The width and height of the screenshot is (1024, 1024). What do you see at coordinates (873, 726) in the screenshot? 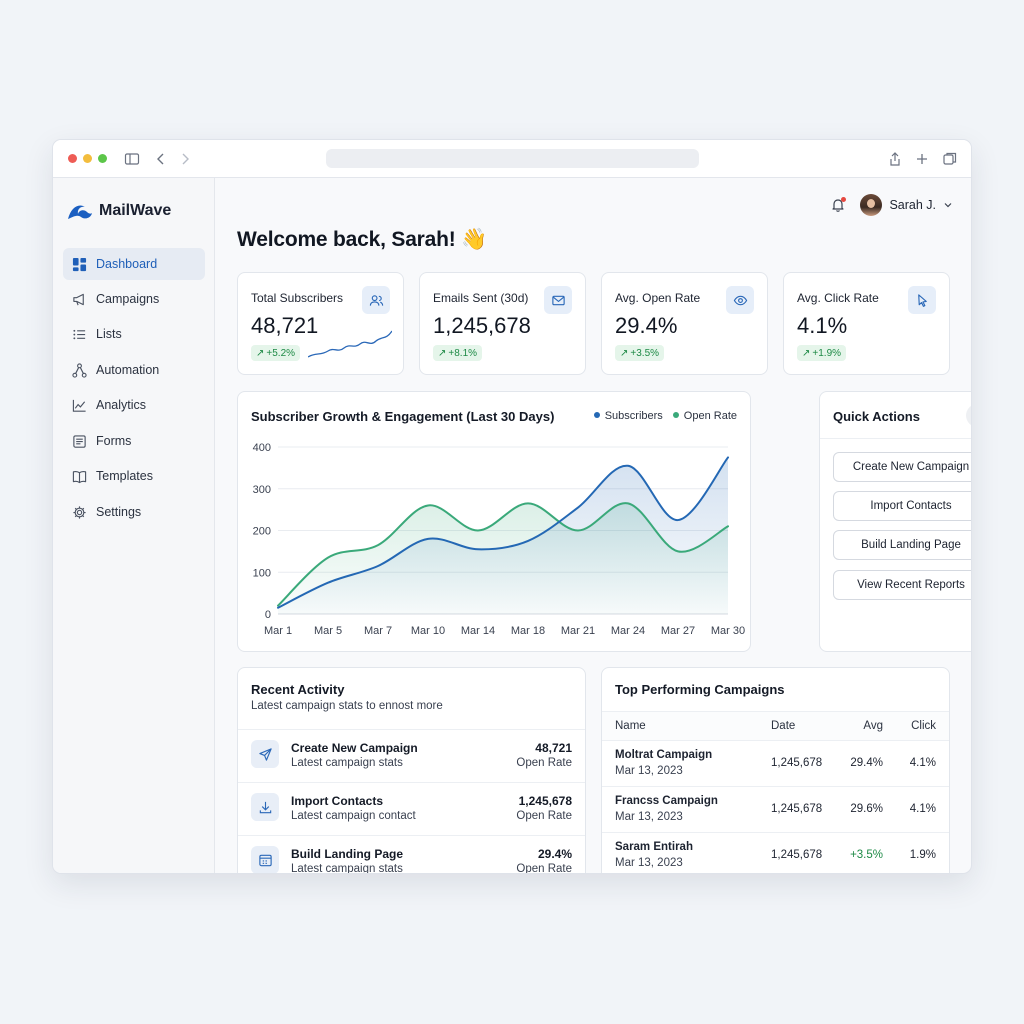
I see `column-header-avg: Avg` at bounding box center [873, 726].